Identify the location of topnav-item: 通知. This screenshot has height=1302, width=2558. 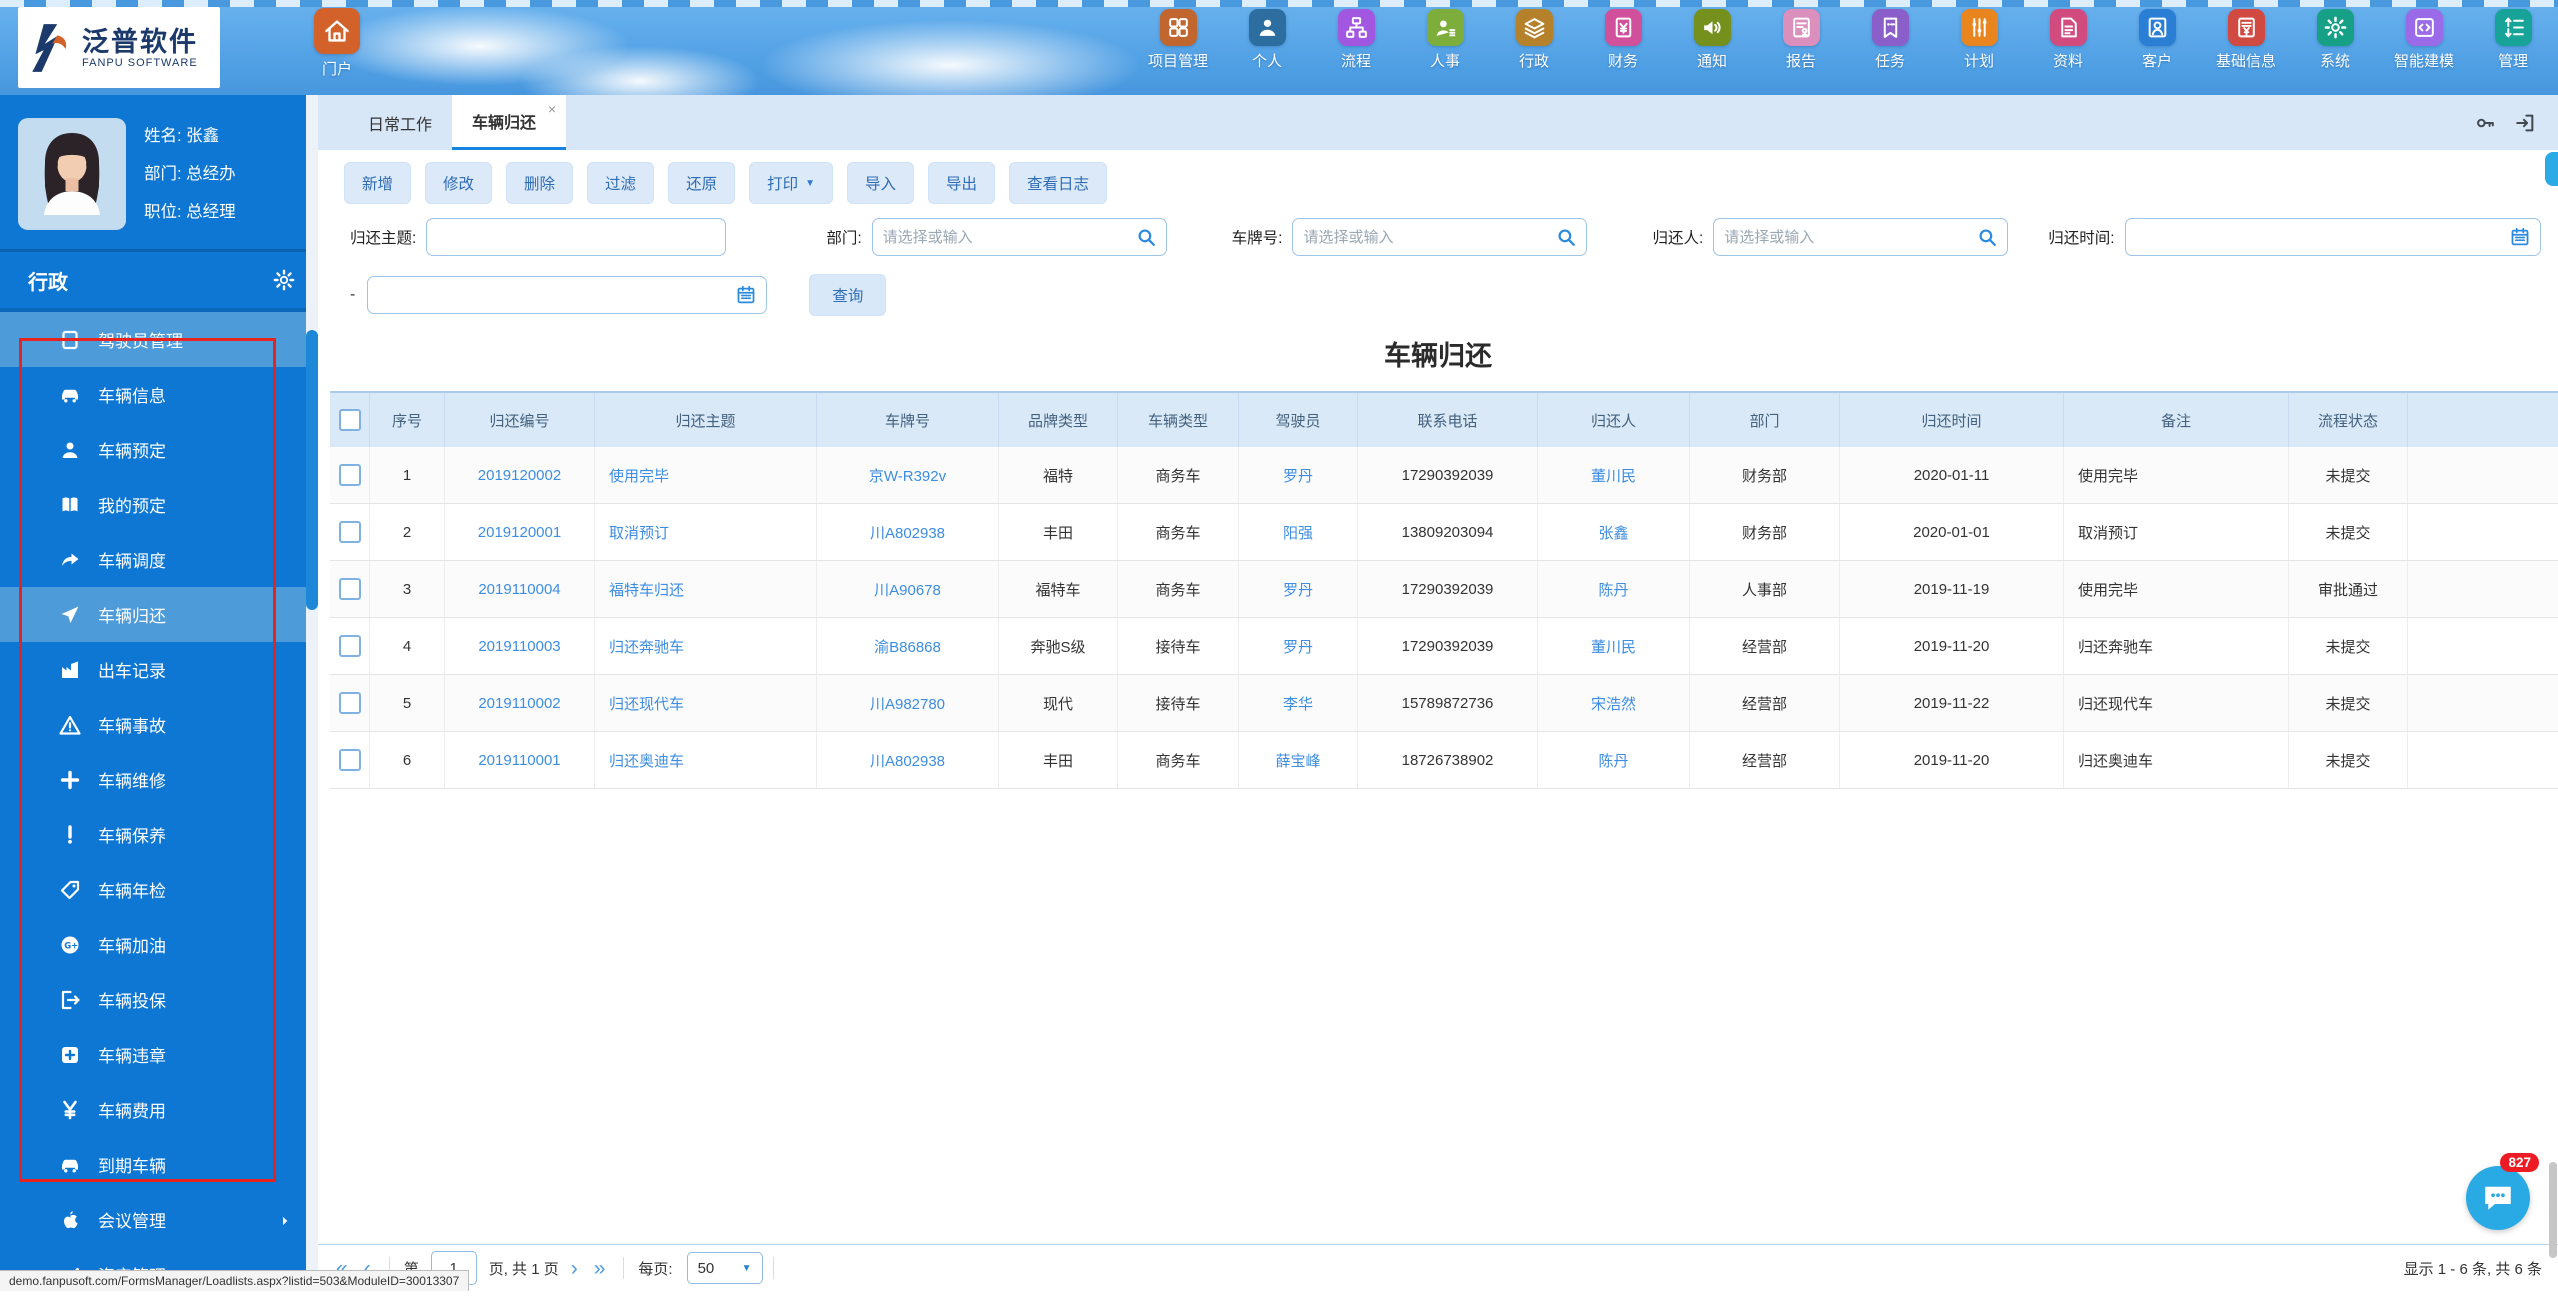
(1712, 40).